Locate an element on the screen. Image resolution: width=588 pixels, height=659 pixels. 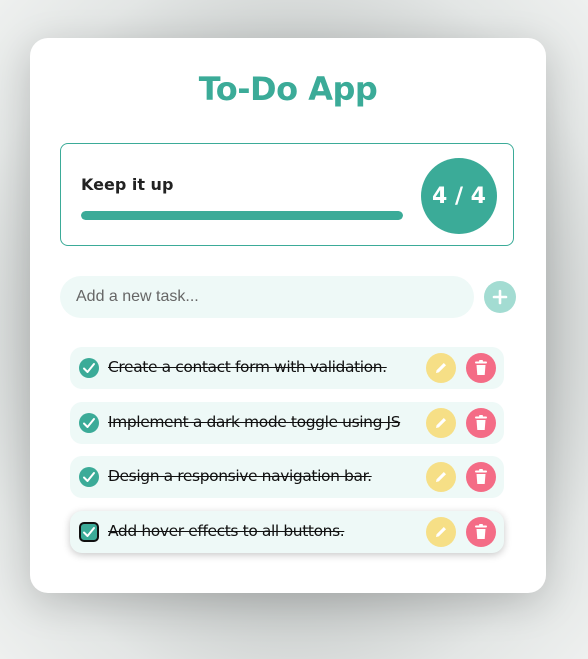
task-text: Design a responsive navigation bar. is located at coordinates (240, 476).